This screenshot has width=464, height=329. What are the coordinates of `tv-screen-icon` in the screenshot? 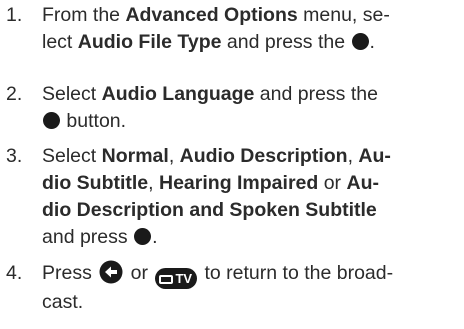 It's located at (166, 279).